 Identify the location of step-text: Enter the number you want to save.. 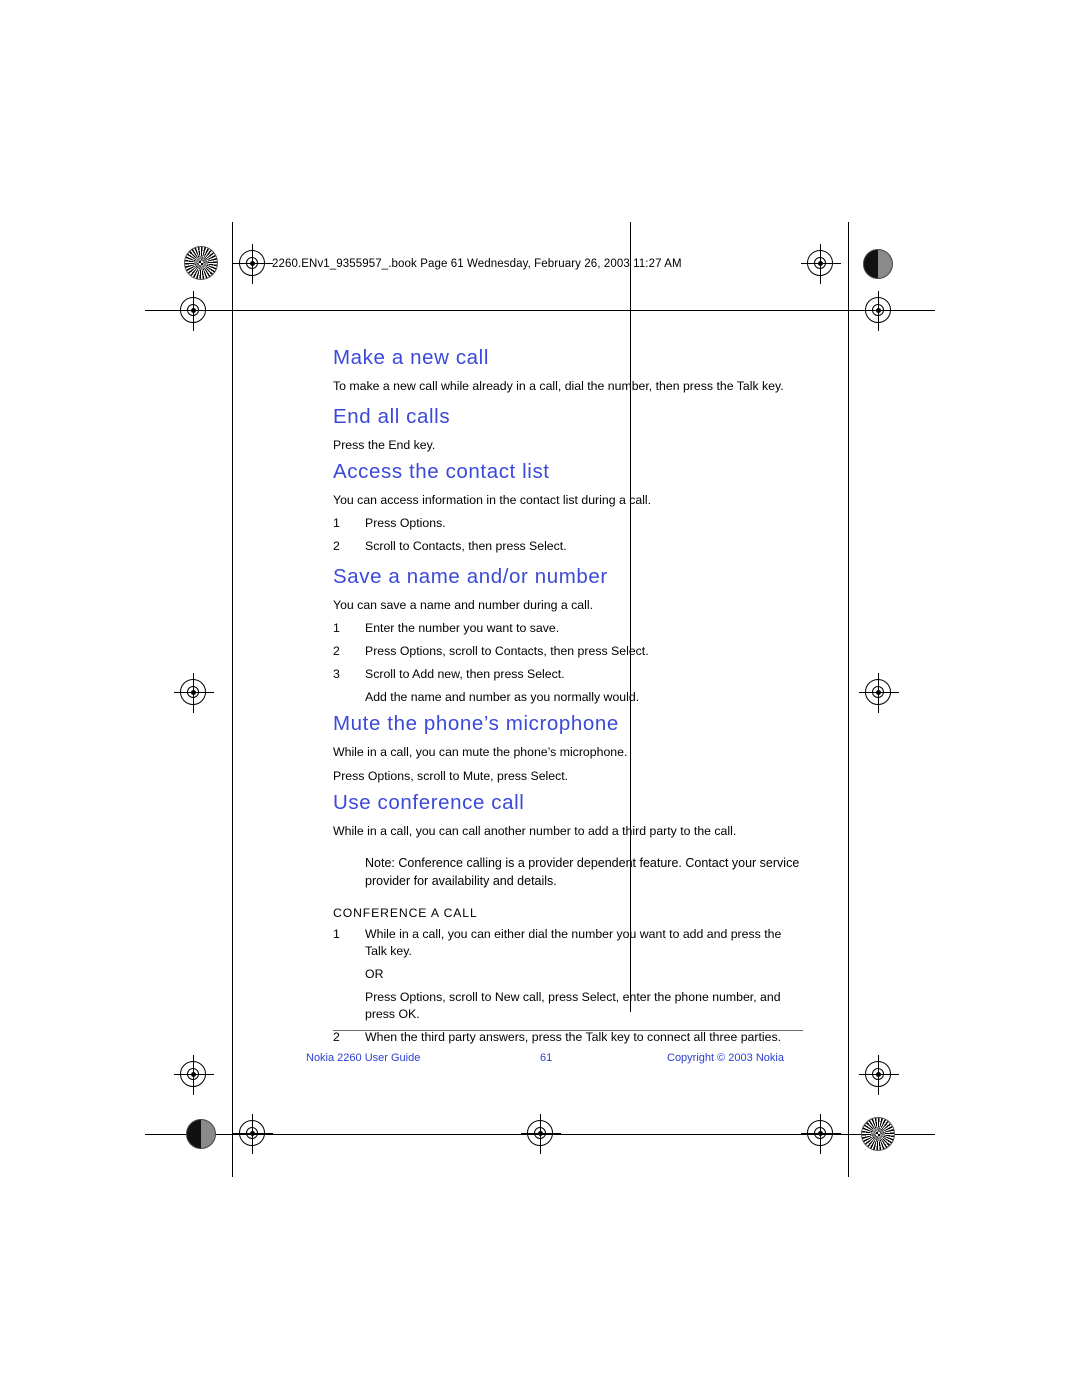
(462, 628).